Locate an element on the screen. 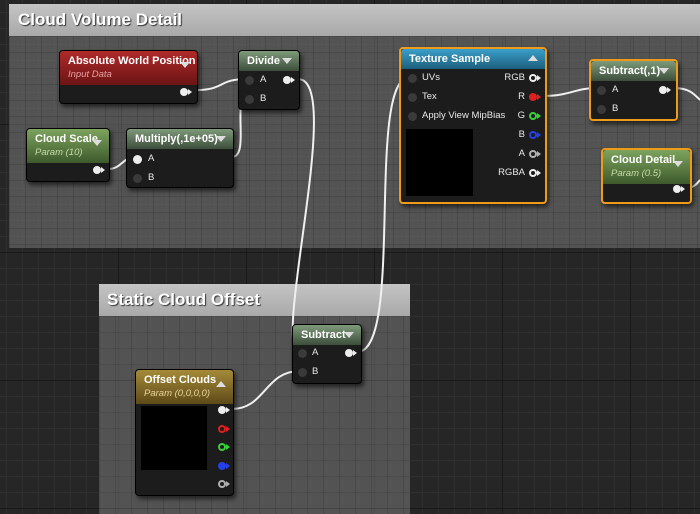  node-subtitle: Param (0.5) is located at coordinates (636, 173).